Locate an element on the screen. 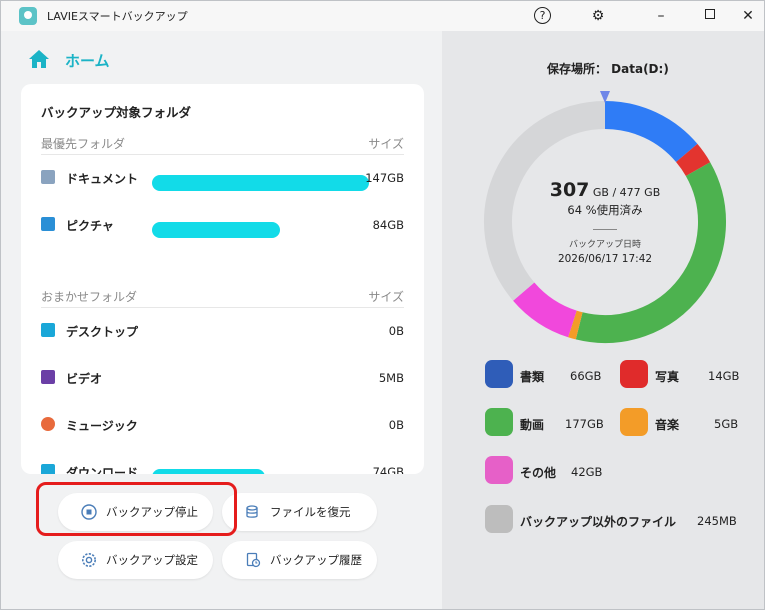 This screenshot has height=610, width=765. backup-settings-button: バックアップ設定 is located at coordinates (135, 560).